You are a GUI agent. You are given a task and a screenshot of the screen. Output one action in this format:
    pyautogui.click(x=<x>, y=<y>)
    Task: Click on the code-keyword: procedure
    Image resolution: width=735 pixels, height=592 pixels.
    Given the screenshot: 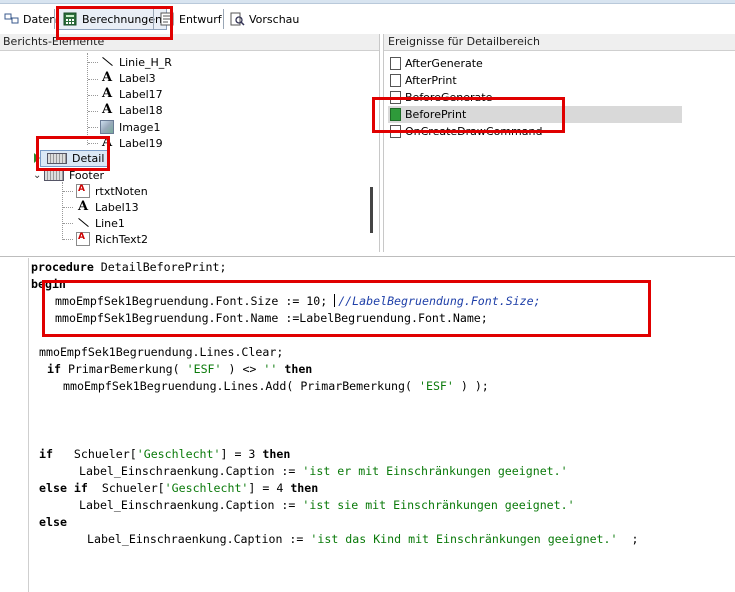 What is the action you would take?
    pyautogui.click(x=62, y=267)
    